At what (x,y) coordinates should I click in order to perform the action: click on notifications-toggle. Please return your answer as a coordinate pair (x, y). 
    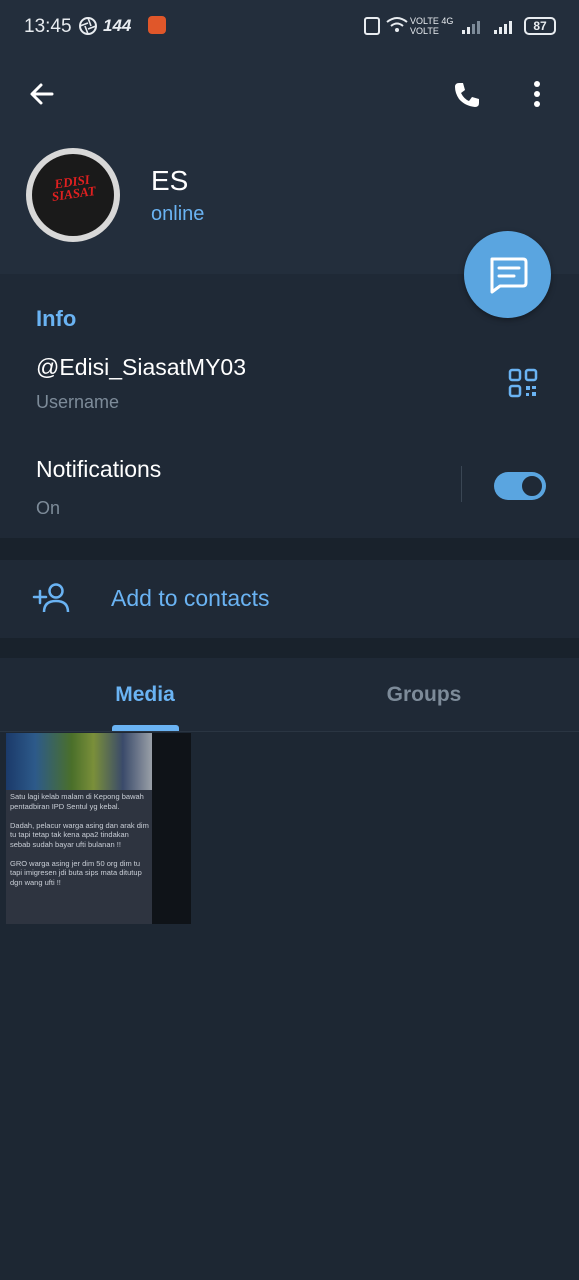
    Looking at the image, I should click on (520, 486).